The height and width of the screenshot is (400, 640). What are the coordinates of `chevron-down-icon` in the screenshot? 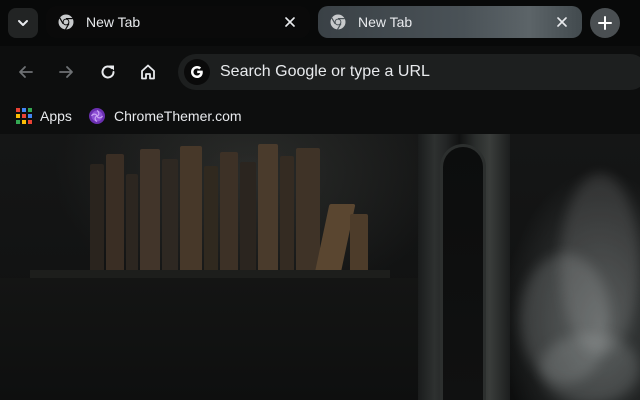 It's located at (23, 23).